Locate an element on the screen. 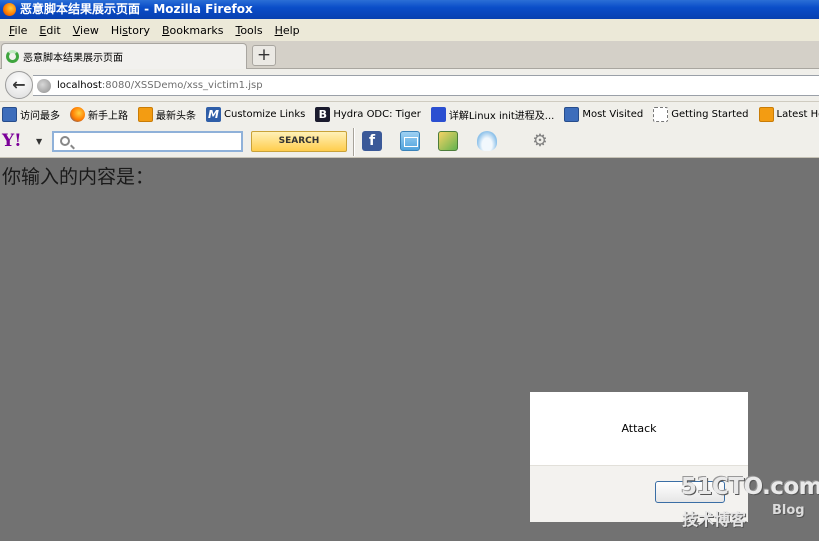 Image resolution: width=819 pixels, height=541 pixels. menu-view: View is located at coordinates (86, 30).